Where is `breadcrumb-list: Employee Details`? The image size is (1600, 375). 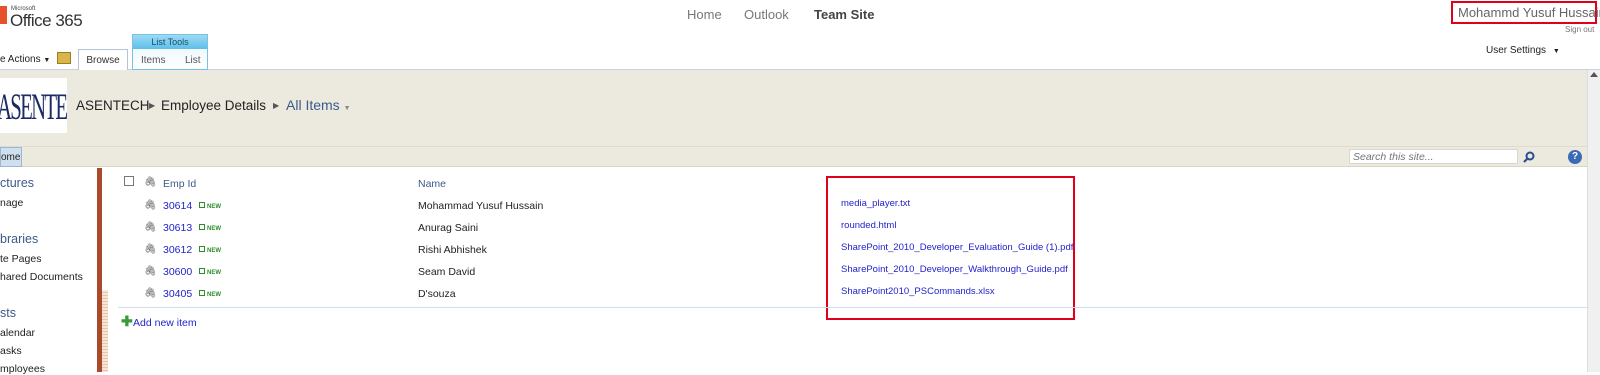 breadcrumb-list: Employee Details is located at coordinates (213, 105).